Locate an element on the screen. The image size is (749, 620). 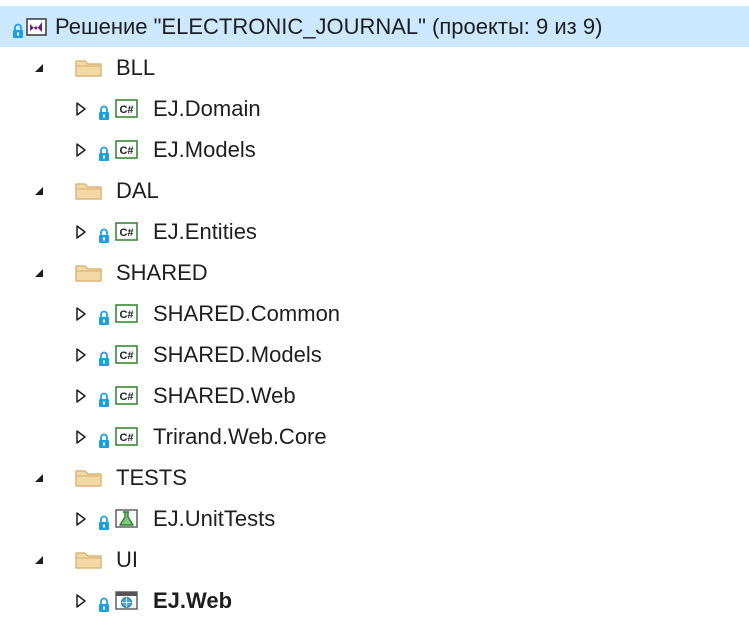
project-label: EJ.Domain is located at coordinates (207, 108).